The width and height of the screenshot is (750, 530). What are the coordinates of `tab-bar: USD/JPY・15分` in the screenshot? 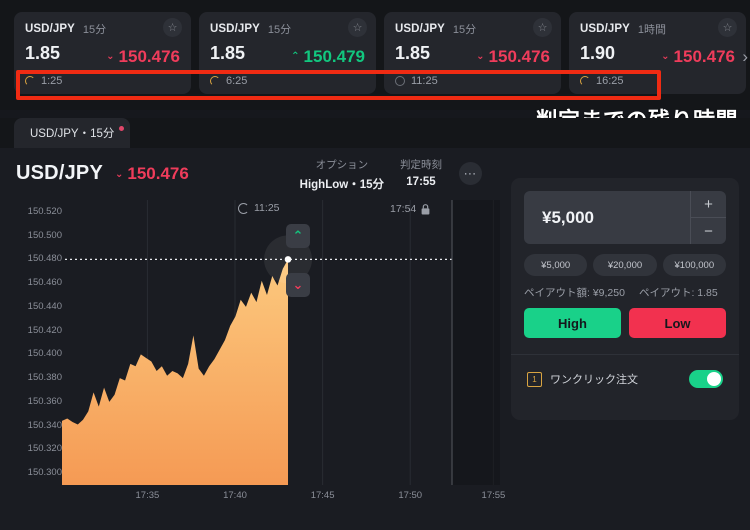 It's located at (375, 133).